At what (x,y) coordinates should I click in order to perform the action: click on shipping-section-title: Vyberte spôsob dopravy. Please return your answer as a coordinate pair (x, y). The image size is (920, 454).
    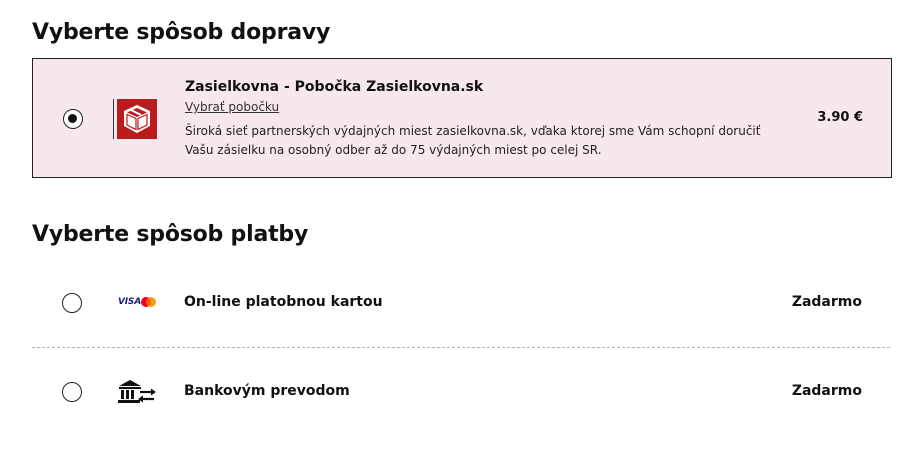
    Looking at the image, I should click on (181, 32).